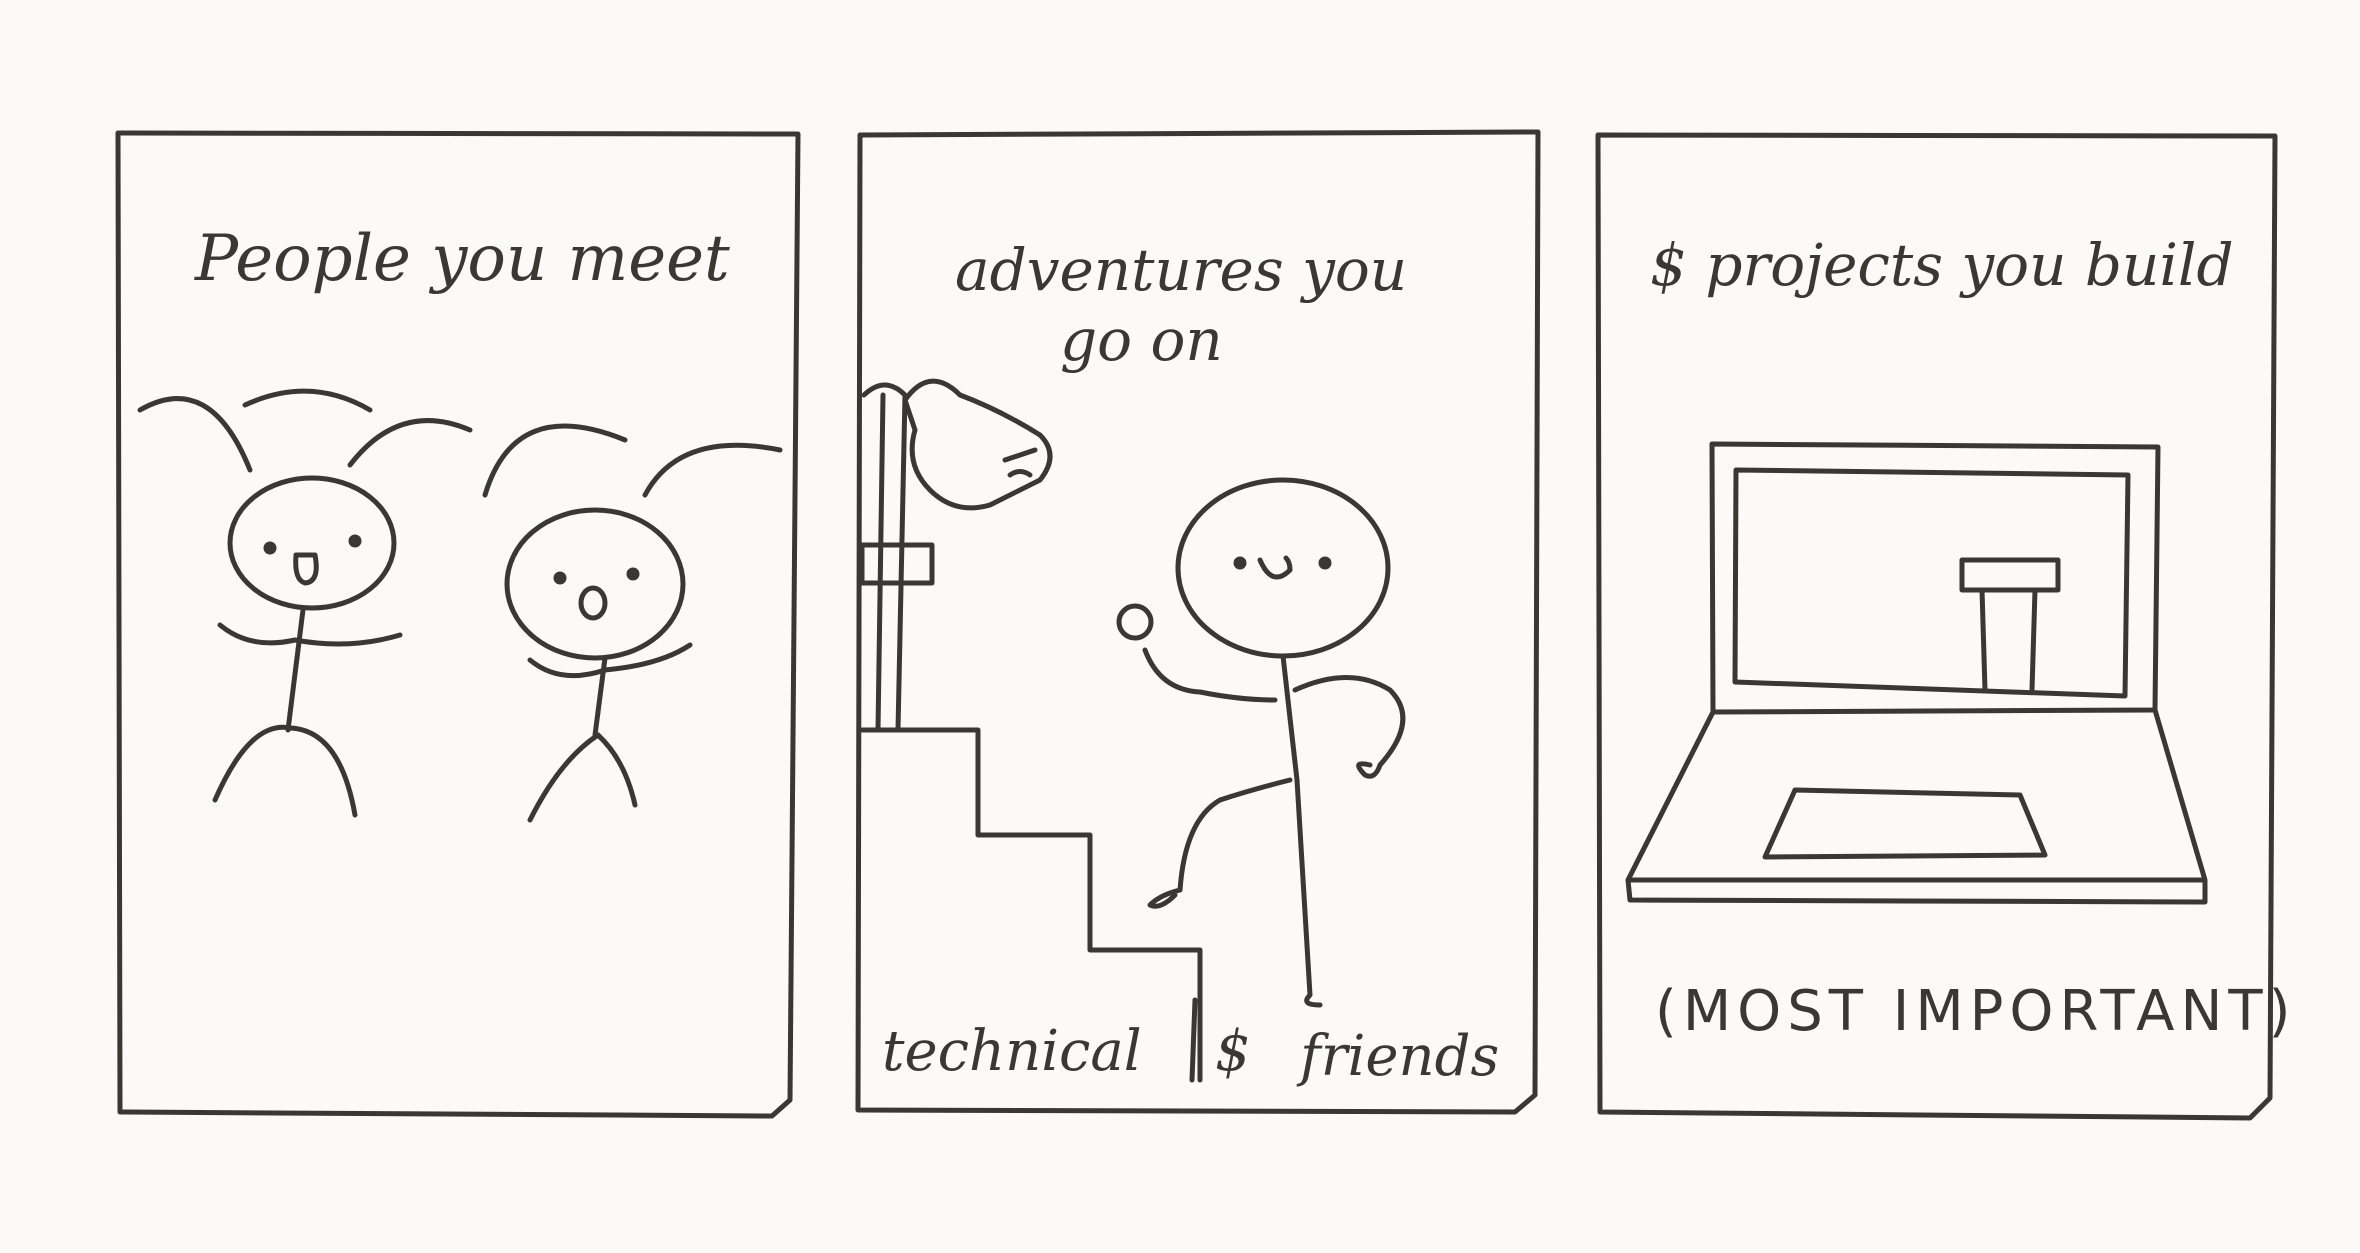 The height and width of the screenshot is (1253, 2360). What do you see at coordinates (1397, 1056) in the screenshot?
I see `label-friends: friends` at bounding box center [1397, 1056].